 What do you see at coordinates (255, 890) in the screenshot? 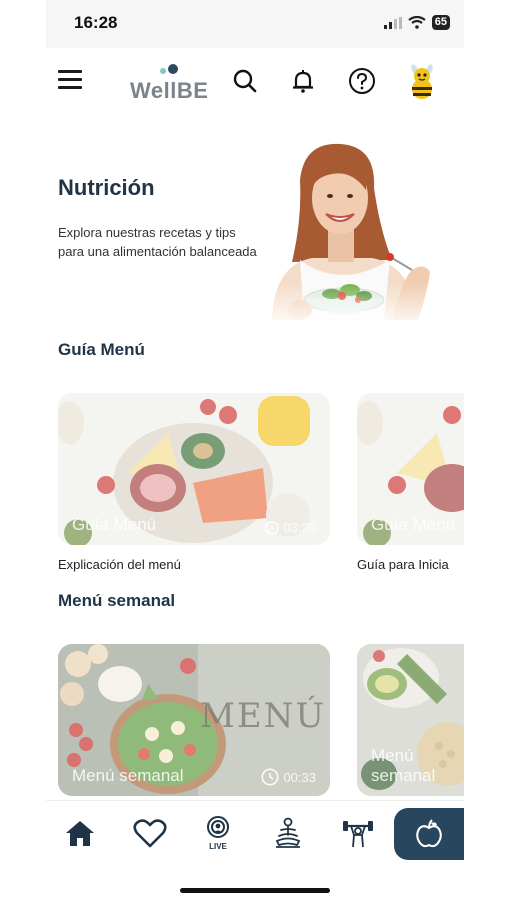
I see `home-indicator` at bounding box center [255, 890].